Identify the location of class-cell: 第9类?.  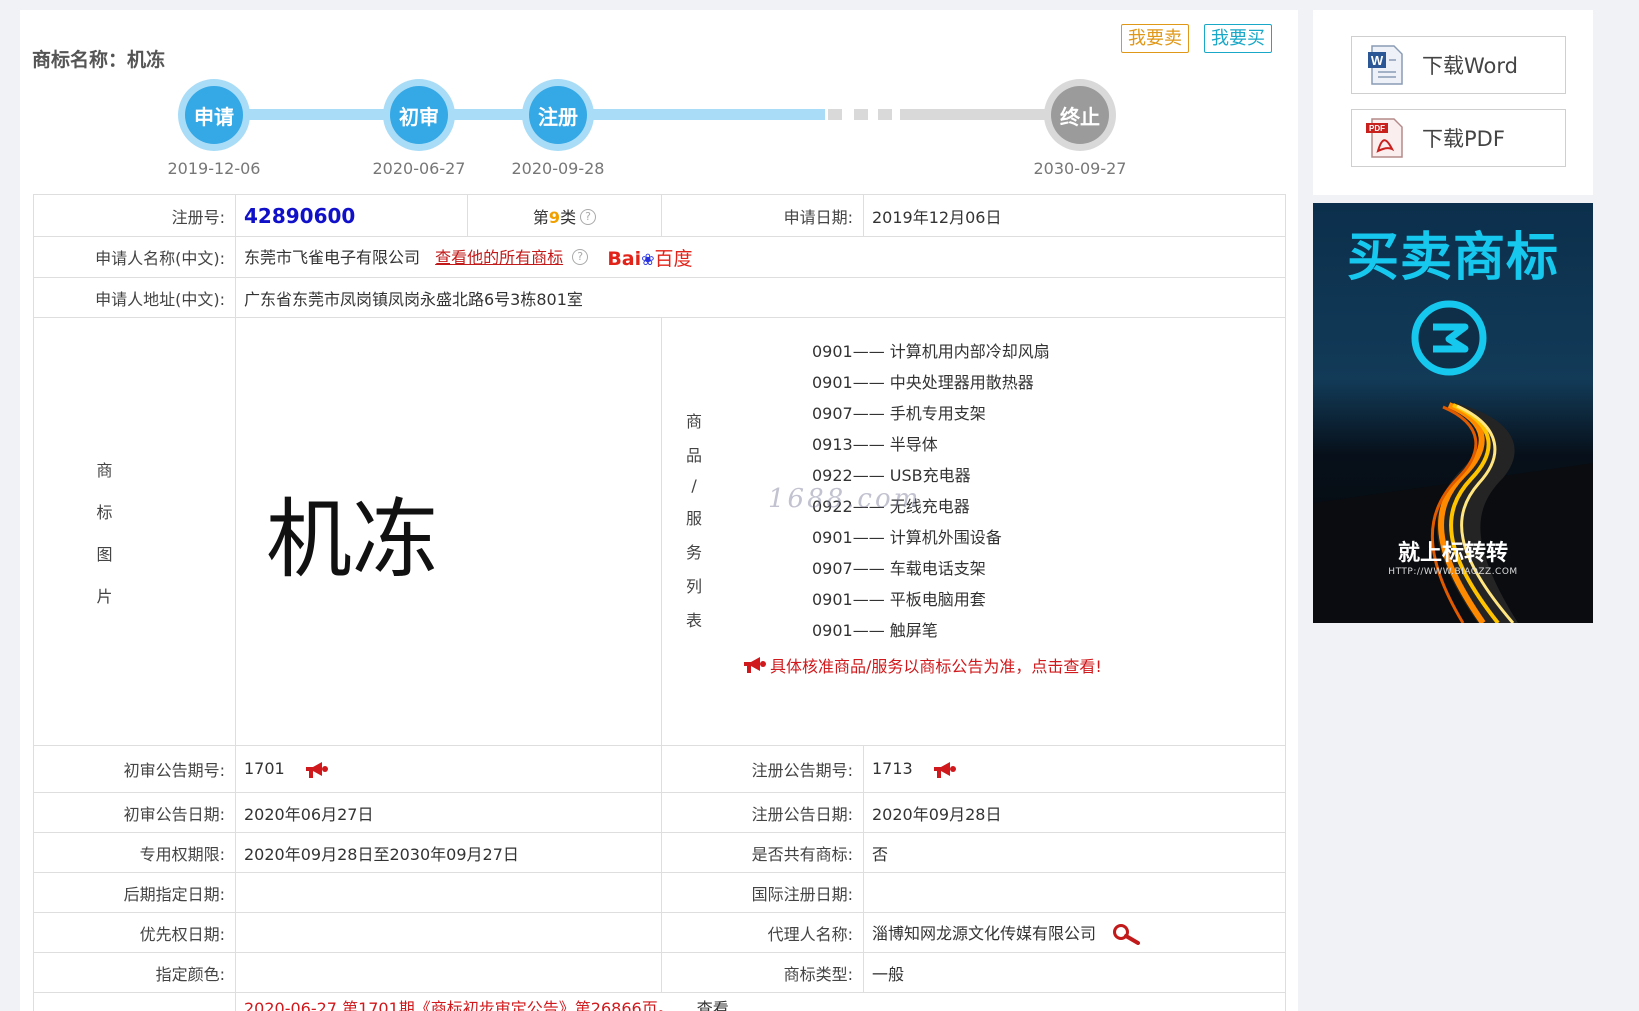
(564, 215).